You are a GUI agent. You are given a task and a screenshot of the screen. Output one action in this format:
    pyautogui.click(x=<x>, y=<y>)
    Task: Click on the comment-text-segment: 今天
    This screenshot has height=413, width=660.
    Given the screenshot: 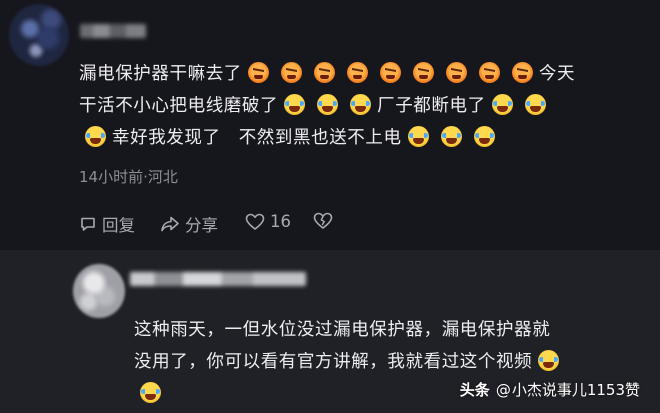 What is the action you would take?
    pyautogui.click(x=557, y=74)
    